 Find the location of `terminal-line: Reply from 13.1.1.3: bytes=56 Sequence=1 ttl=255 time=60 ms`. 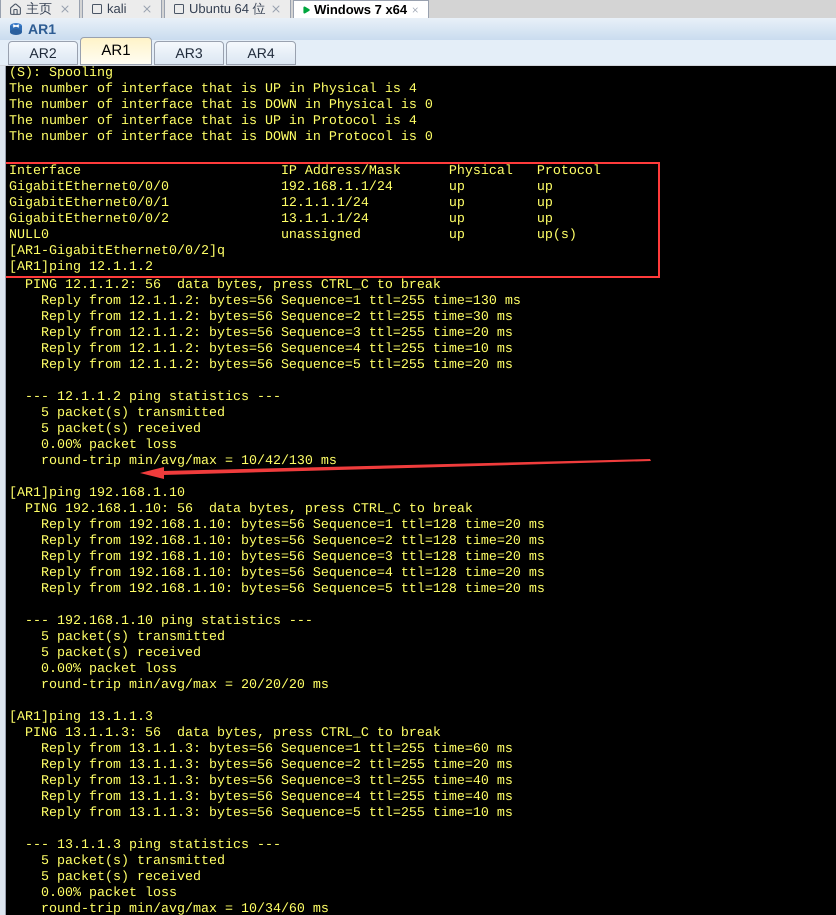

terminal-line: Reply from 13.1.1.3: bytes=56 Sequence=1 ttl=255 time=60 ms is located at coordinates (276, 750).